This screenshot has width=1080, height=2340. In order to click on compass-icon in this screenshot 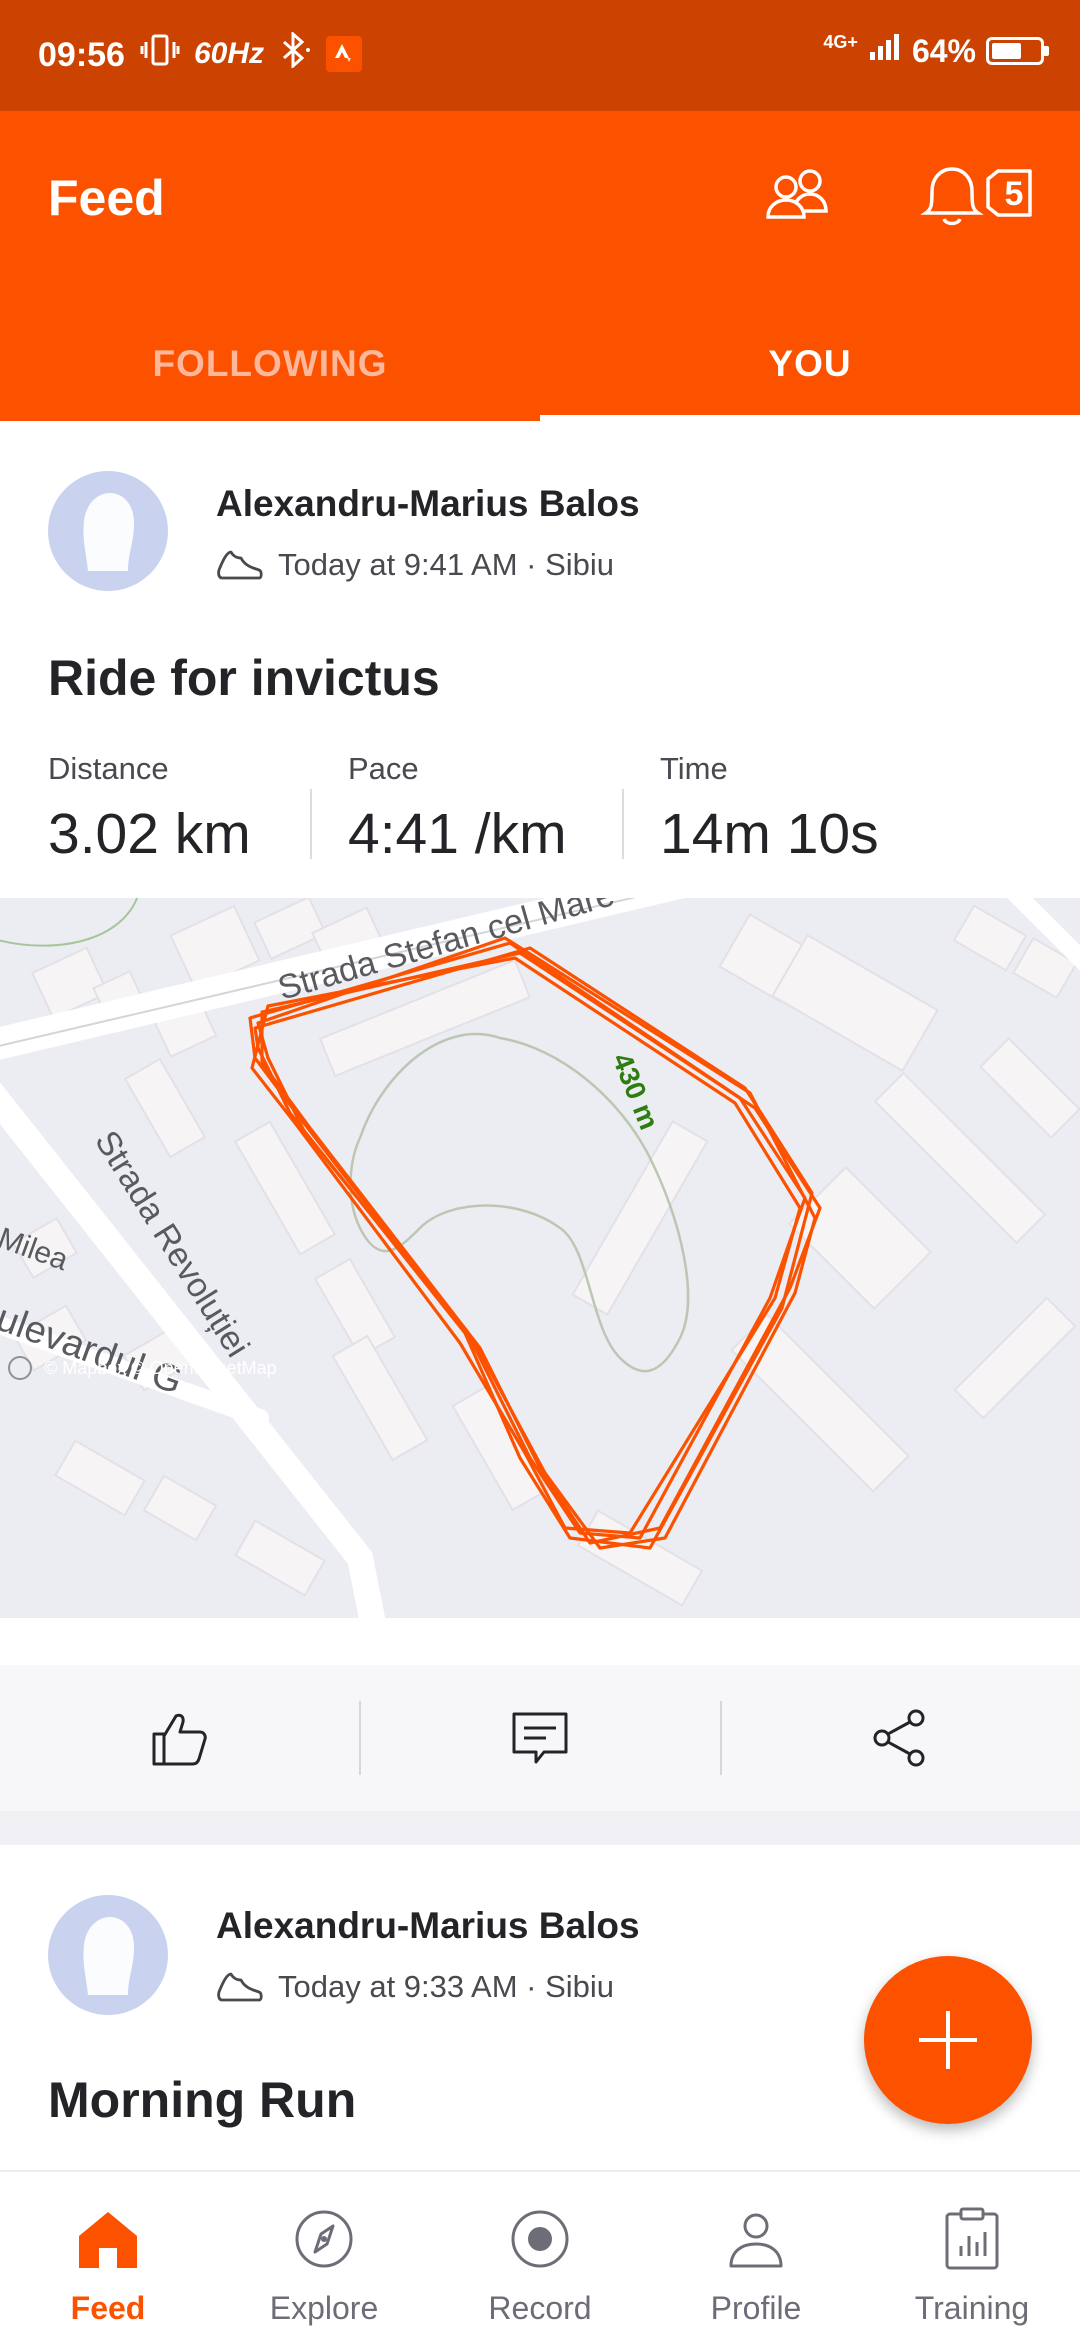, I will do `click(324, 2239)`.